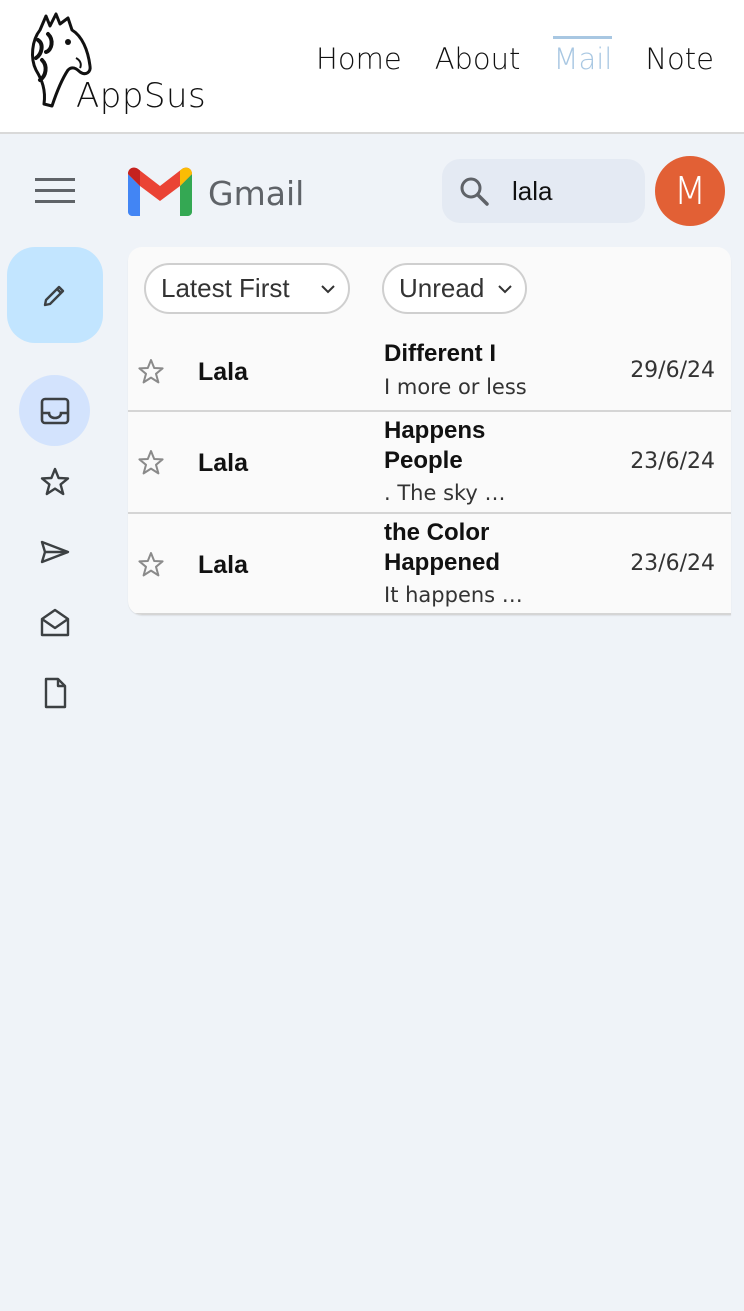 Image resolution: width=744 pixels, height=1311 pixels. I want to click on account-avatar: M, so click(690, 191).